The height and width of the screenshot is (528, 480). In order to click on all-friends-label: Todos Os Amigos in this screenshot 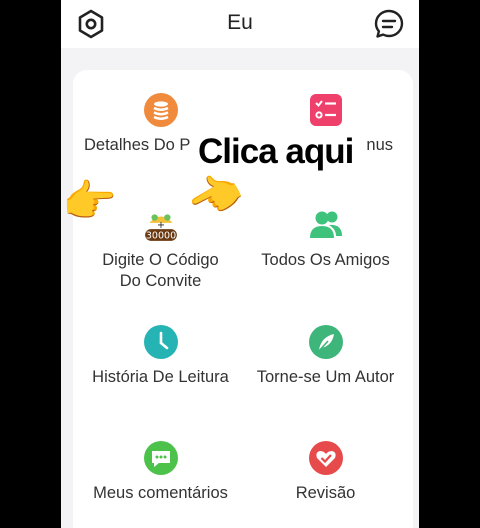, I will do `click(325, 260)`.